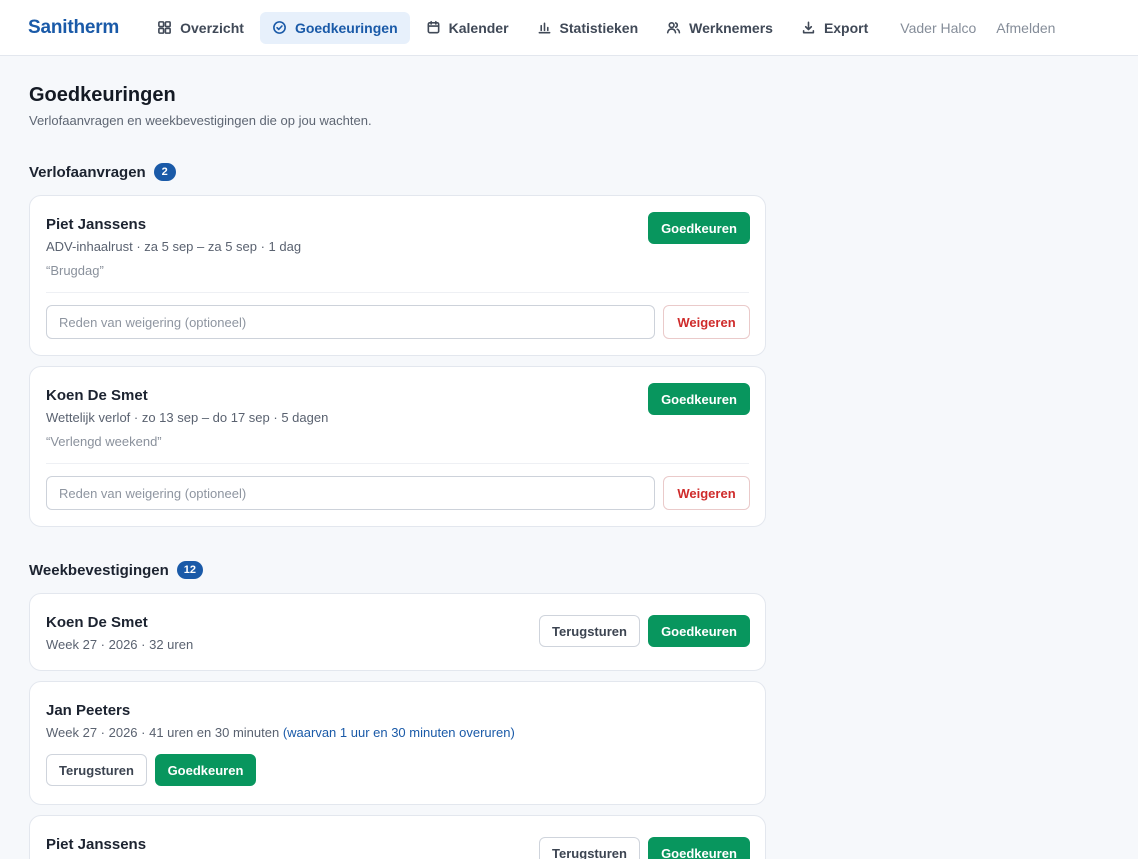 This screenshot has width=1138, height=859. I want to click on nav-label: Kalender, so click(478, 27).